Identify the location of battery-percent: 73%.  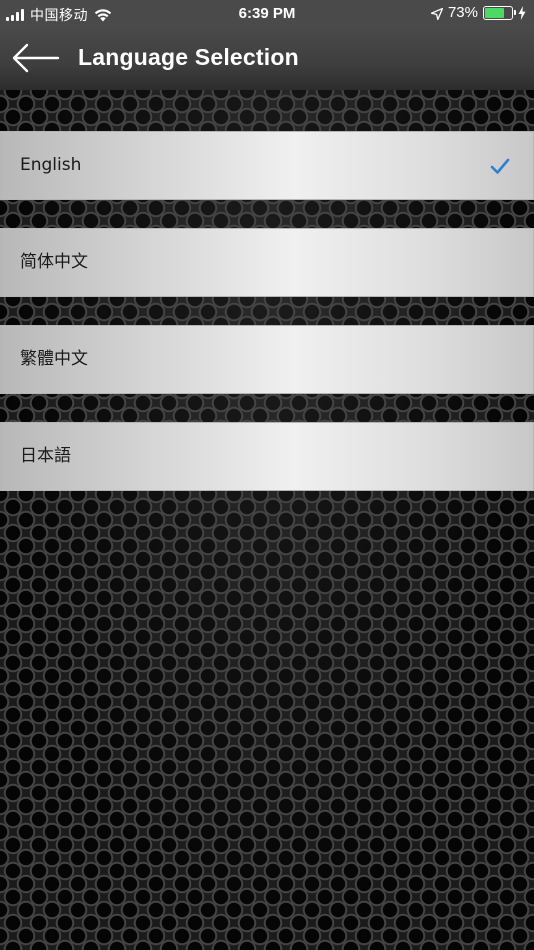
(462, 12).